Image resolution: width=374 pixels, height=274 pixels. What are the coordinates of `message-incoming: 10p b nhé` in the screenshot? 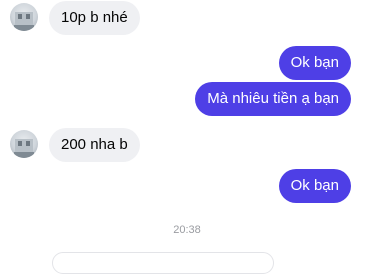 It's located at (94, 18).